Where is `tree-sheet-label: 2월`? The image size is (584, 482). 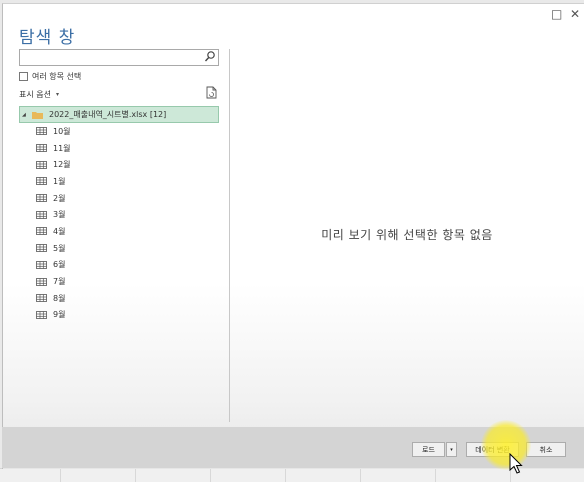
tree-sheet-label: 2월 is located at coordinates (59, 198).